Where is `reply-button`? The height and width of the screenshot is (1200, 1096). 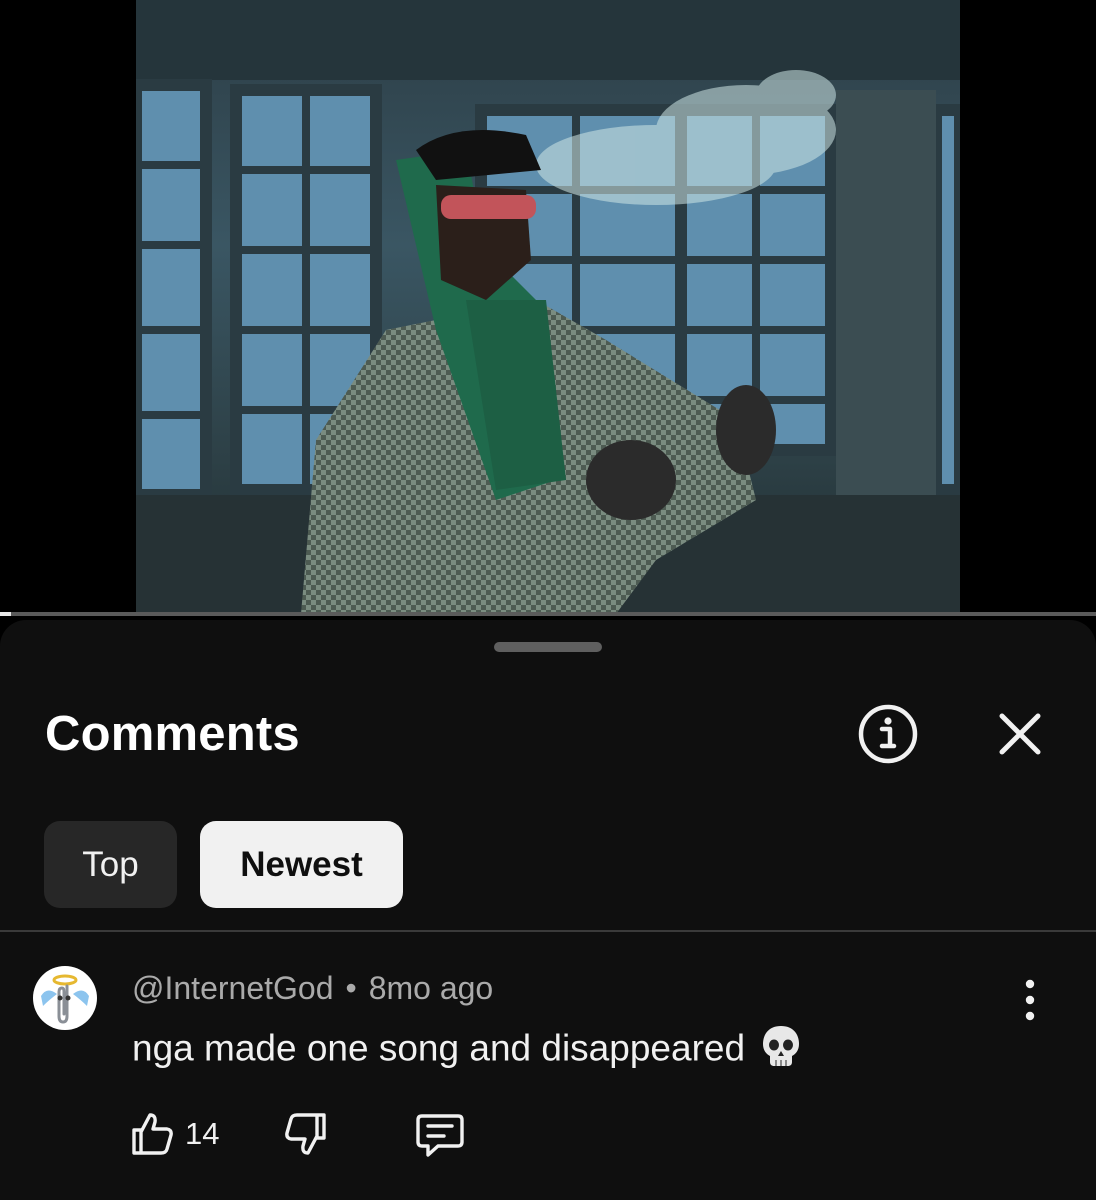 reply-button is located at coordinates (440, 1135).